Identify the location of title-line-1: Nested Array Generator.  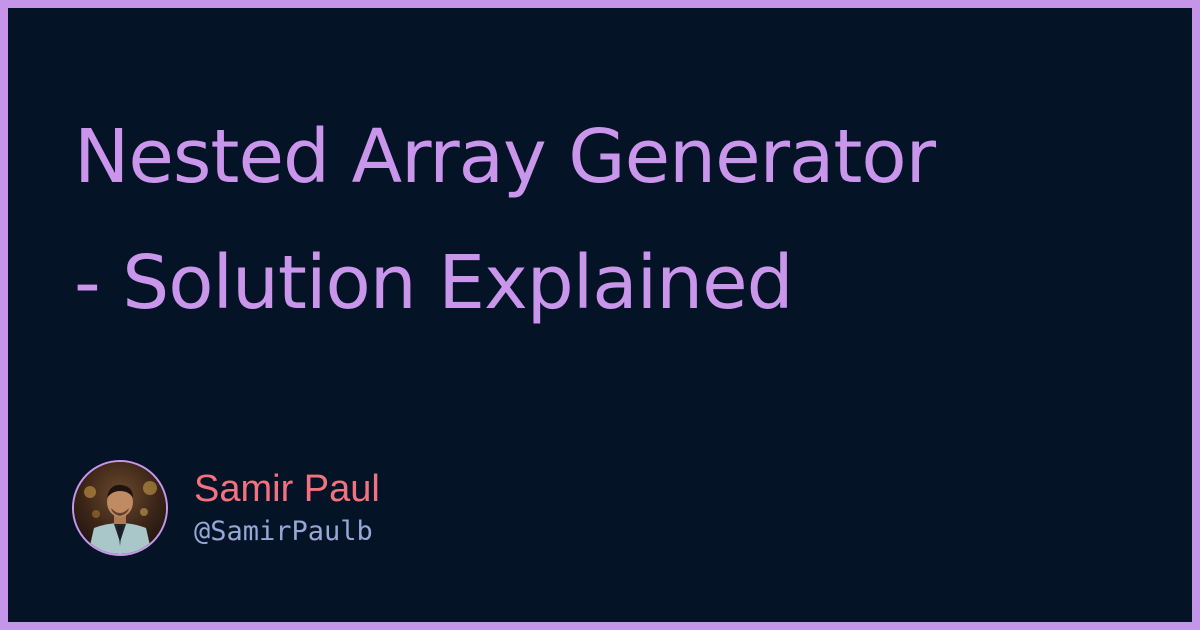
(505, 157).